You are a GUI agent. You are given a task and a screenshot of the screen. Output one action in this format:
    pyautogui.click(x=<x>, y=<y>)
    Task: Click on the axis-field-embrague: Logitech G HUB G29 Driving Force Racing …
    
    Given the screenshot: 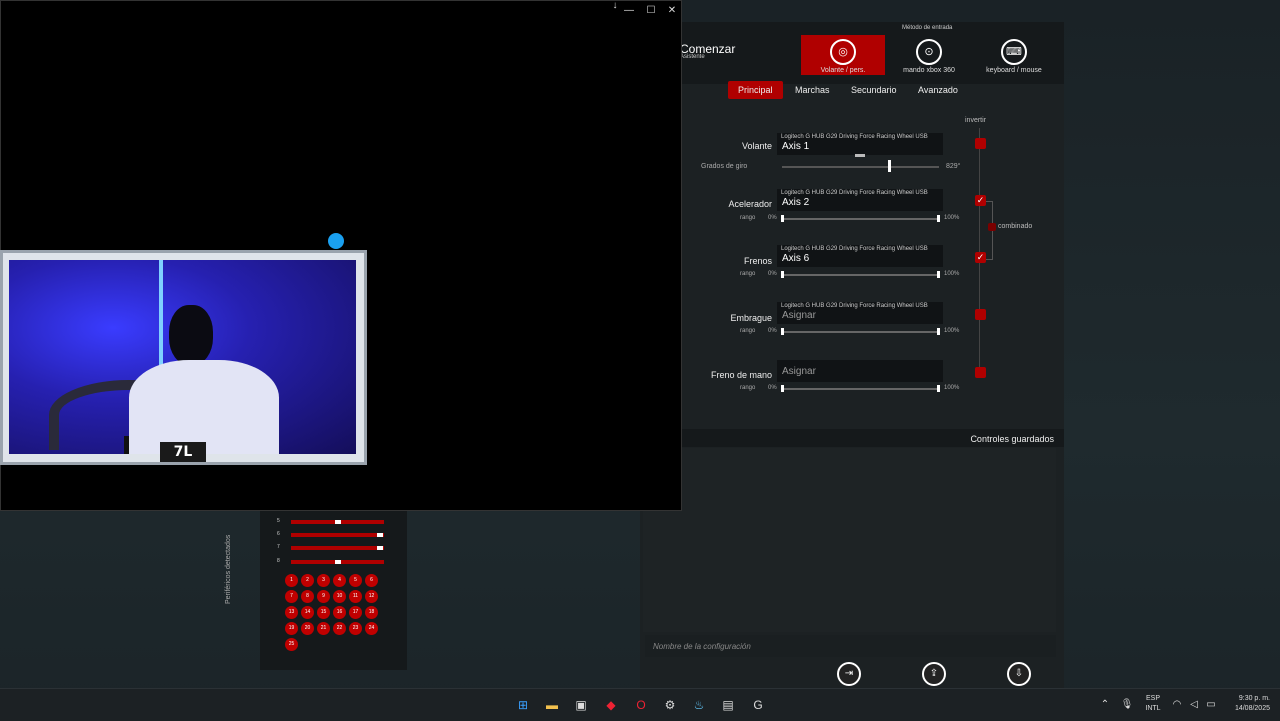 What is the action you would take?
    pyautogui.click(x=860, y=313)
    